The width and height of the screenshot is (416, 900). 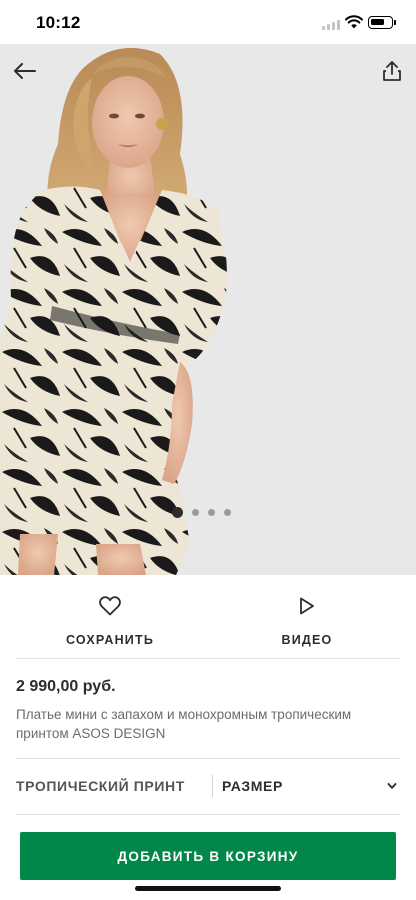 I want to click on share-icon, so click(x=392, y=71).